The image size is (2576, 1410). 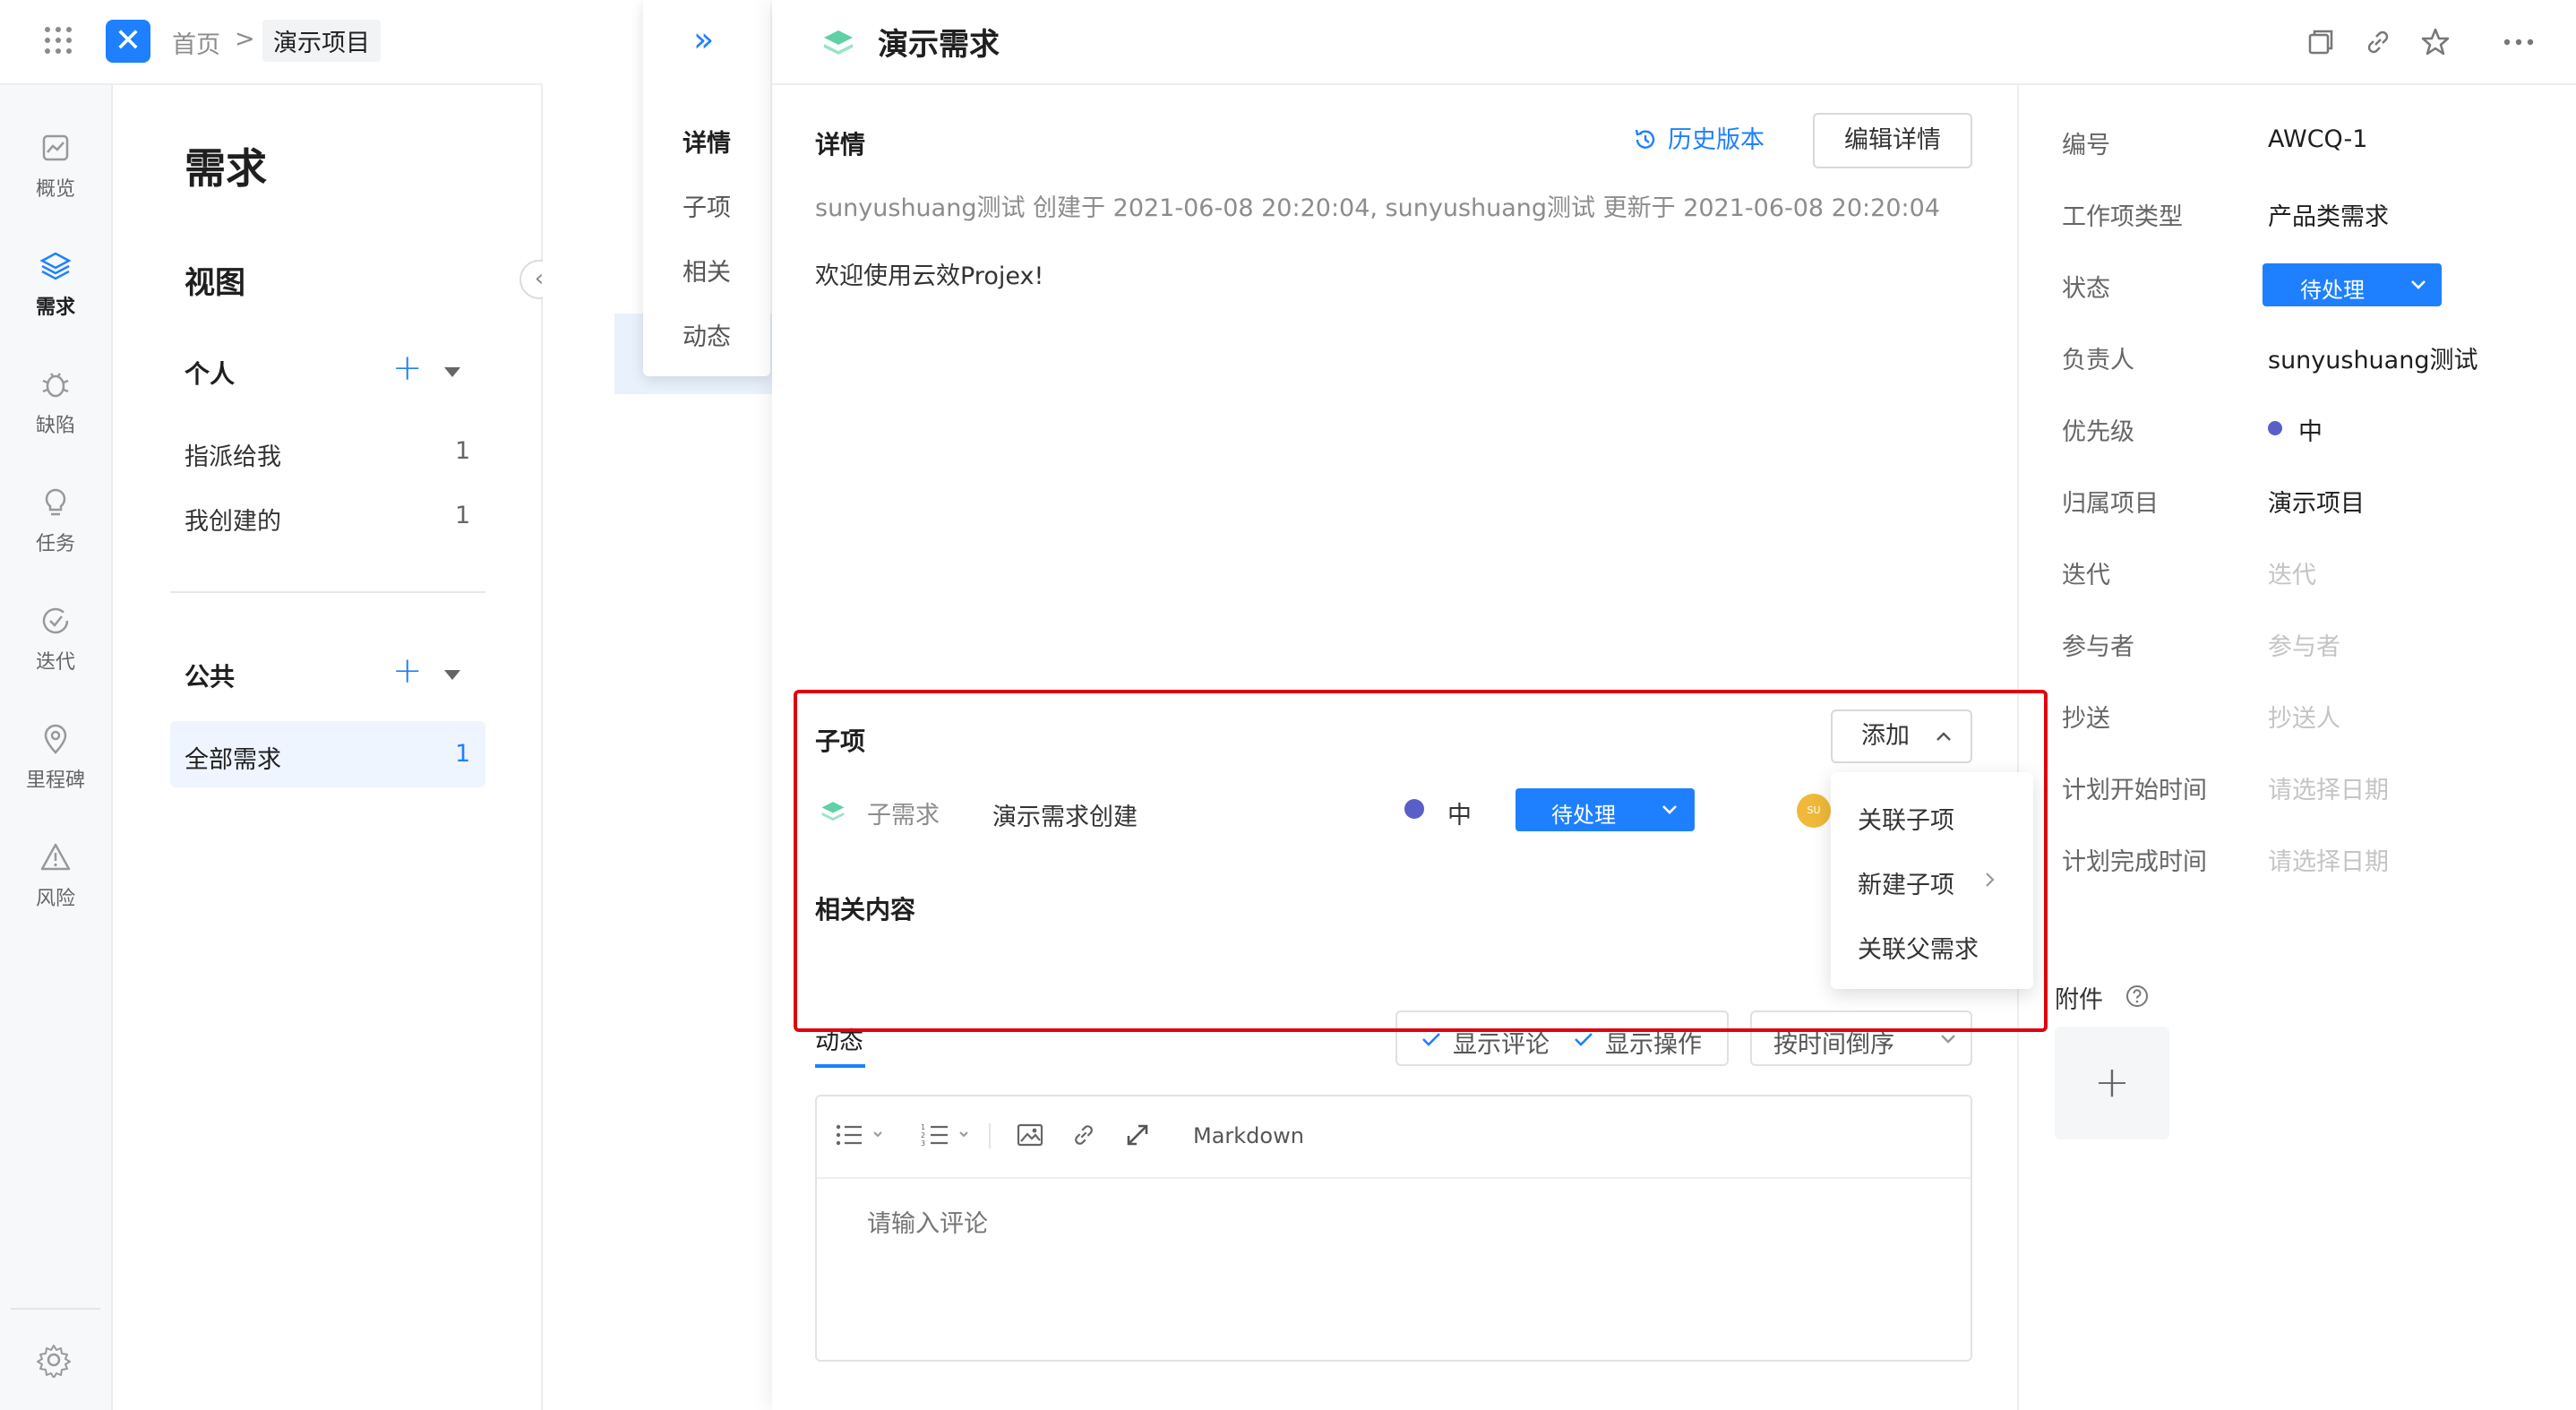 I want to click on milestone-icon, so click(x=55, y=739).